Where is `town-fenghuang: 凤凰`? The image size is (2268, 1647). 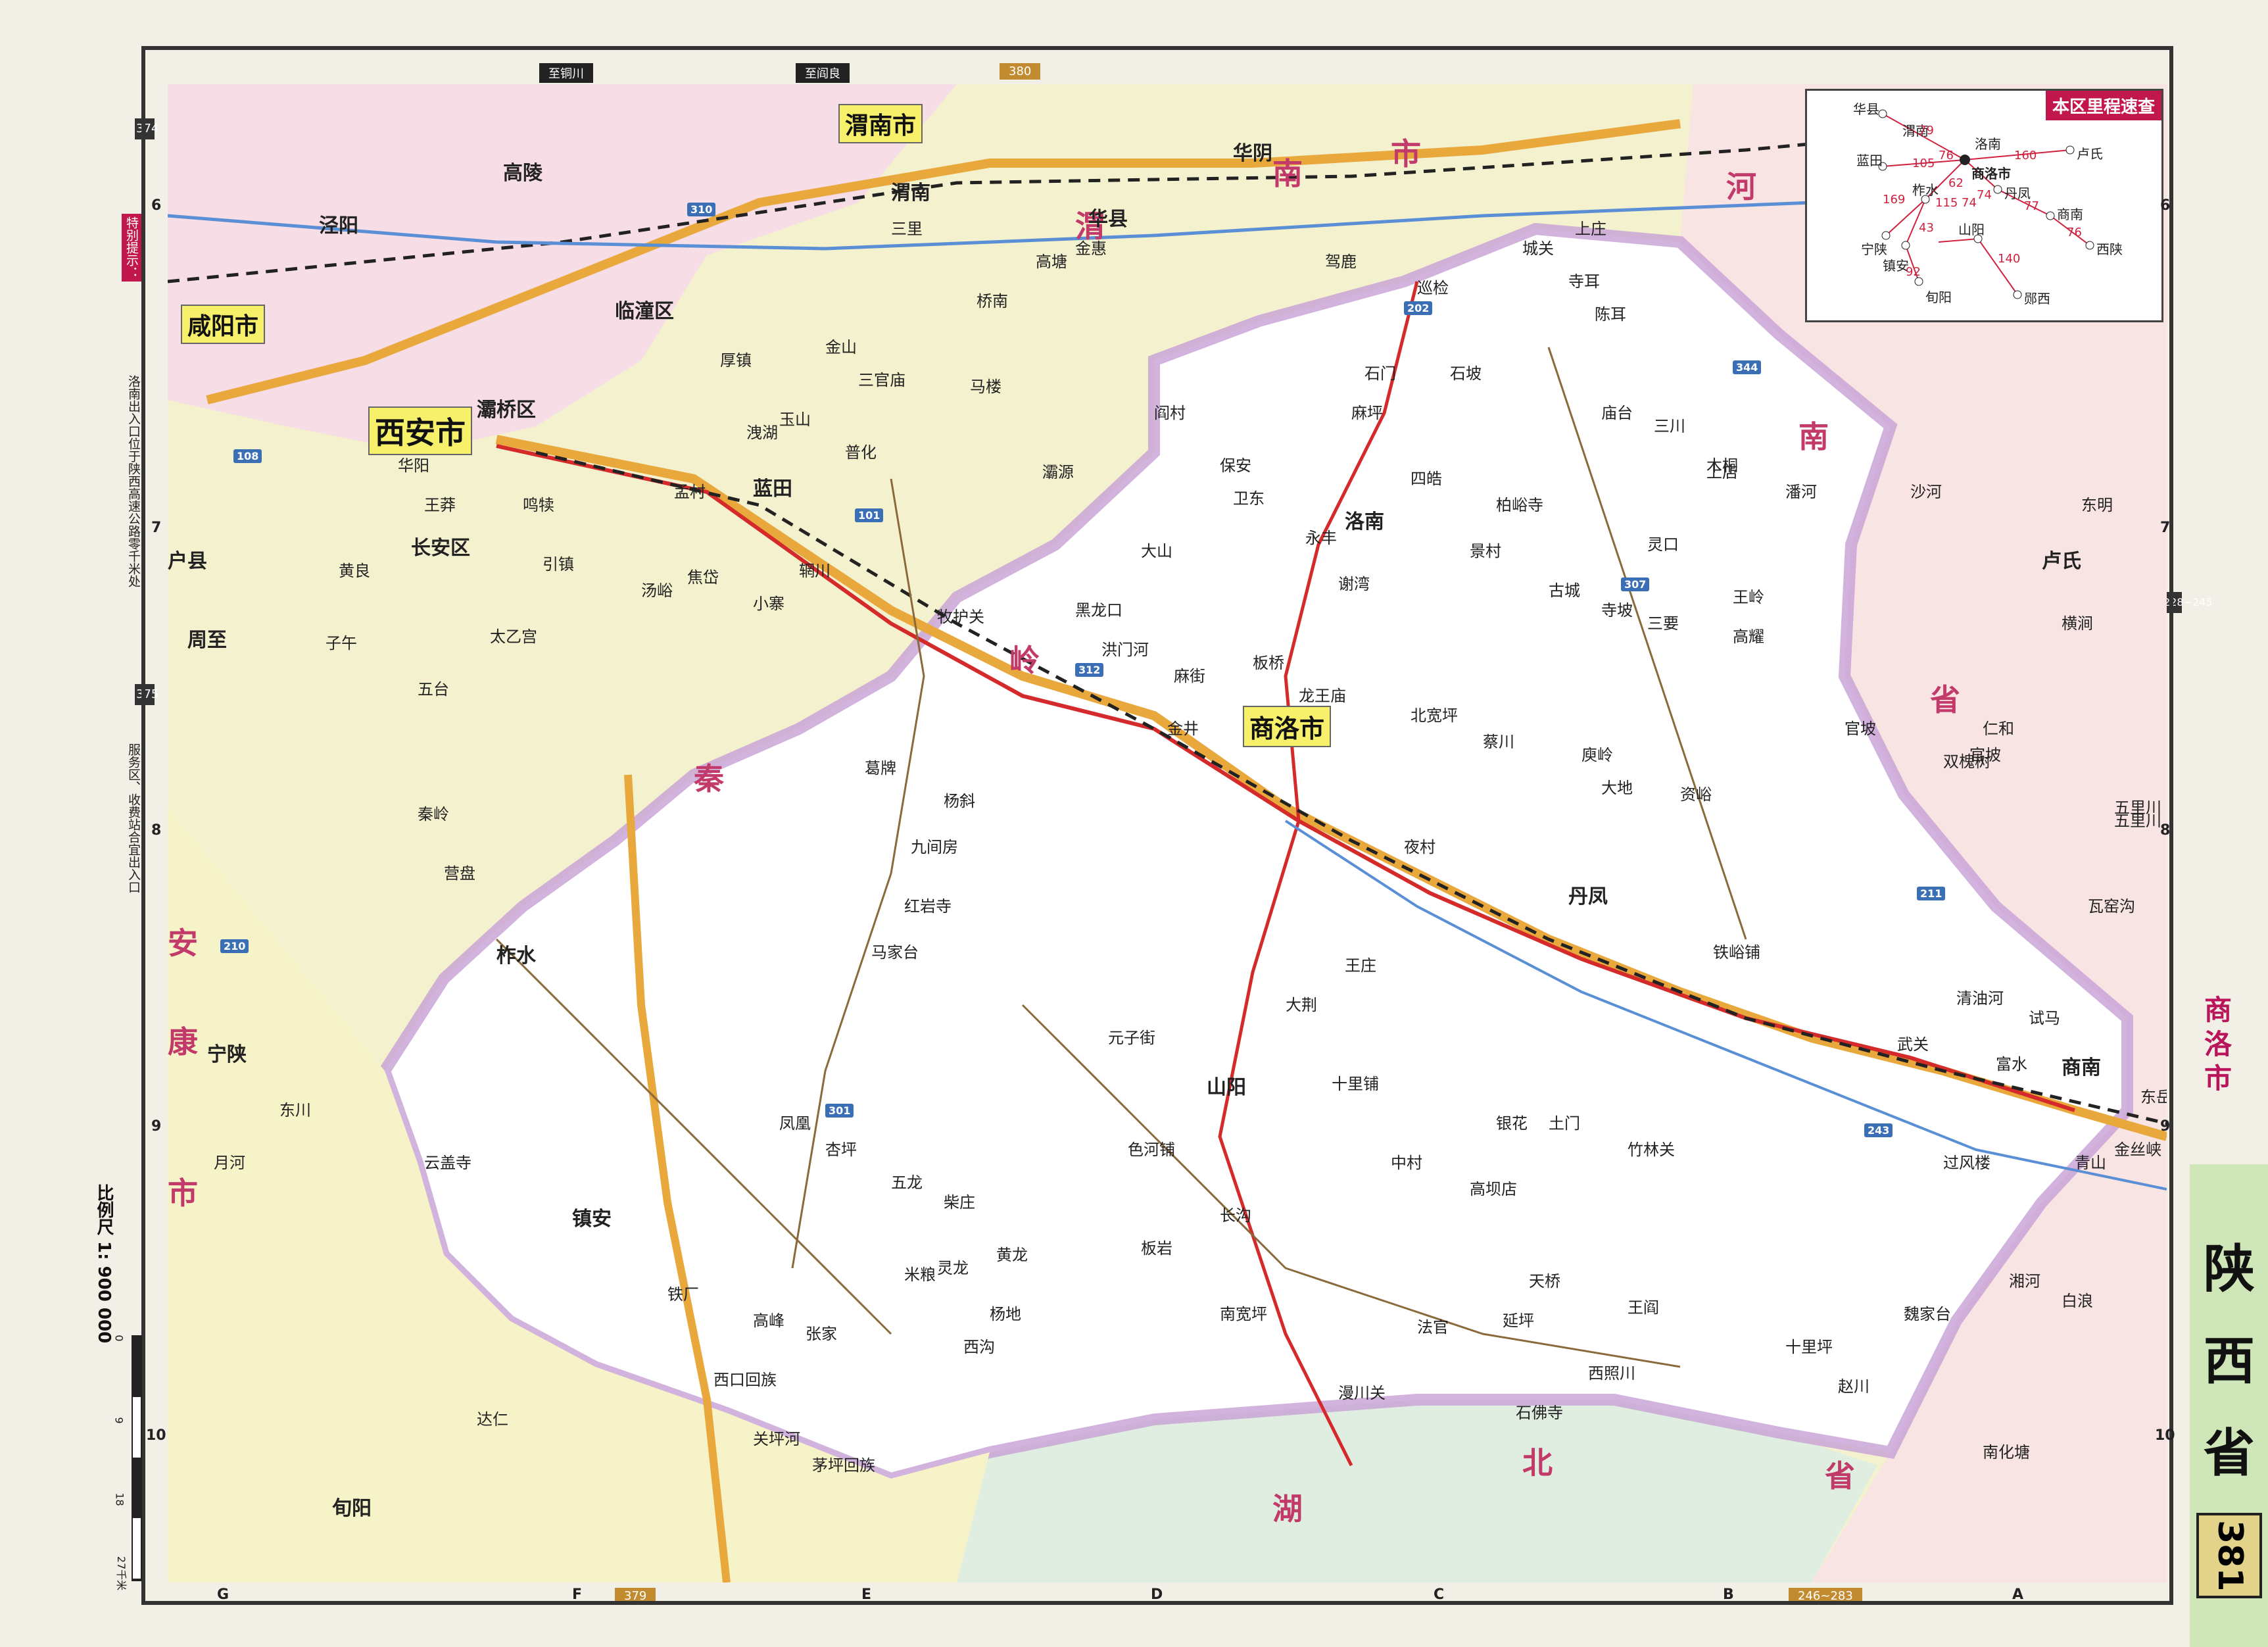
town-fenghuang: 凤凰 is located at coordinates (795, 1121).